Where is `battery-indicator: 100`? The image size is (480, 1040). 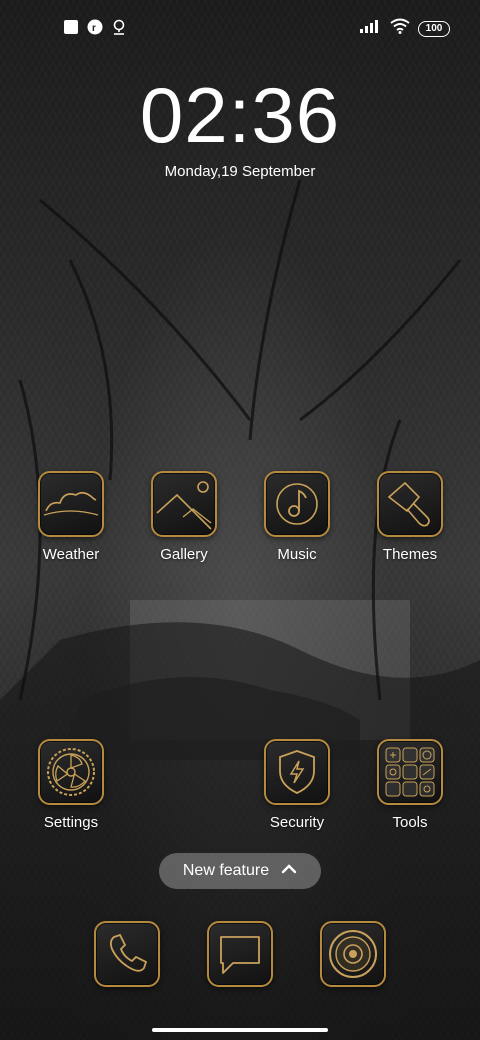 battery-indicator: 100 is located at coordinates (434, 28).